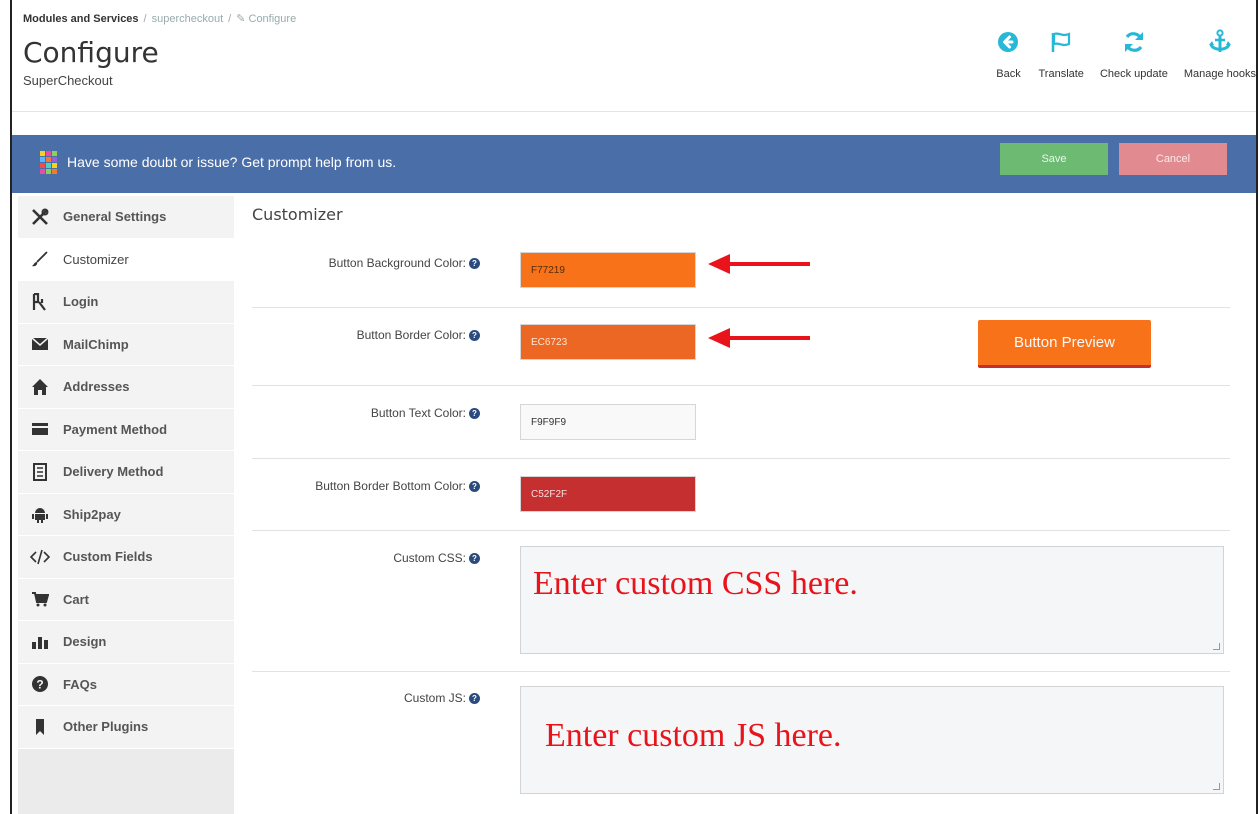 The width and height of the screenshot is (1259, 814). I want to click on sidebar-item-cart: Cart, so click(126, 599).